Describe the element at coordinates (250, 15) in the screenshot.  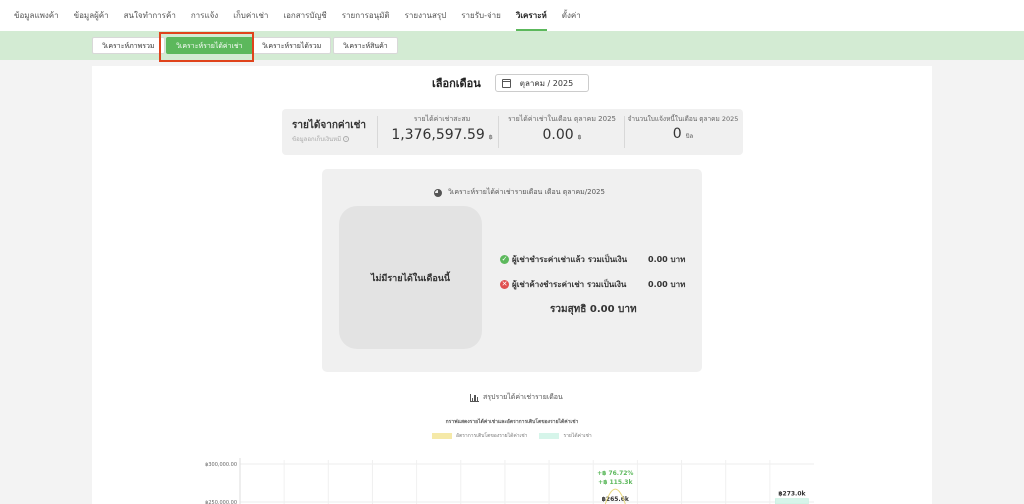
I see `nav-item-4: เก็บค่าเช่า` at that location.